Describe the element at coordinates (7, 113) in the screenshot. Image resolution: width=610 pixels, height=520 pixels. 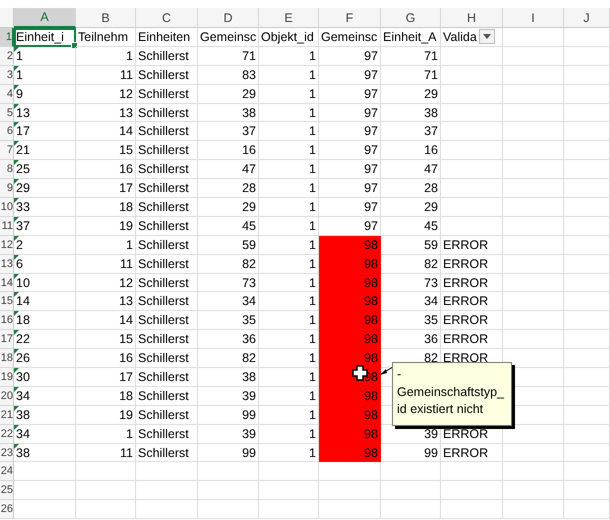
I see `row-header: 5` at that location.